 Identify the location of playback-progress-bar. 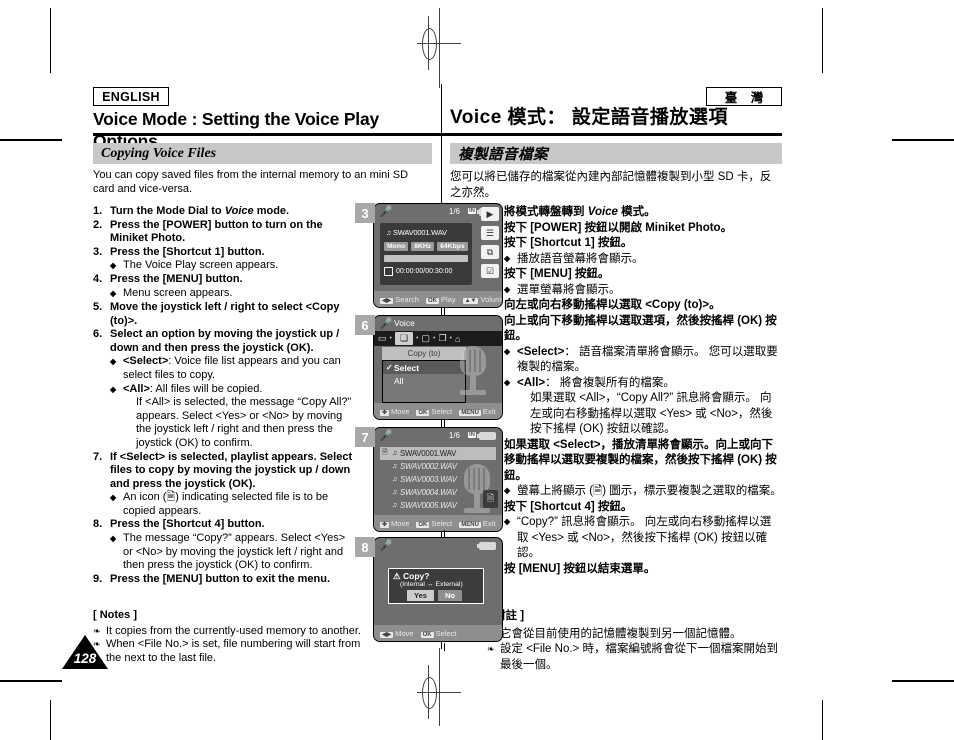
(426, 258).